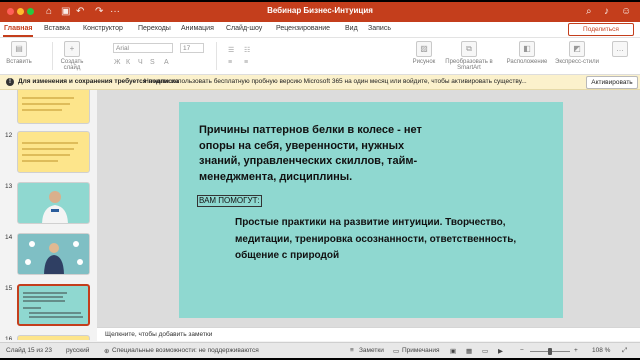 This screenshot has height=360, width=640. What do you see at coordinates (143, 48) in the screenshot?
I see `font-name-select: Arial` at bounding box center [143, 48].